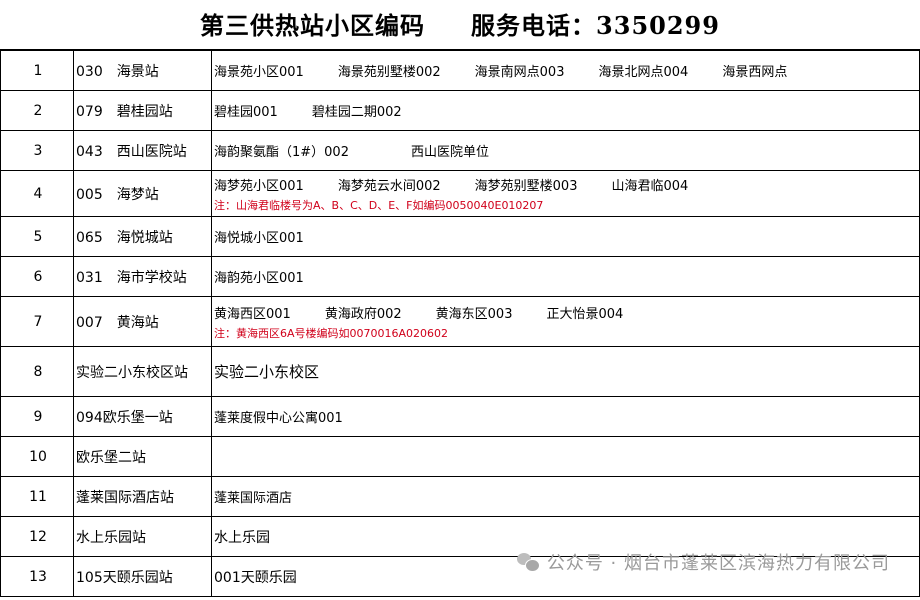 The image size is (920, 600). What do you see at coordinates (565, 496) in the screenshot?
I see `community-codes: 蓬莱国际酒店` at bounding box center [565, 496].